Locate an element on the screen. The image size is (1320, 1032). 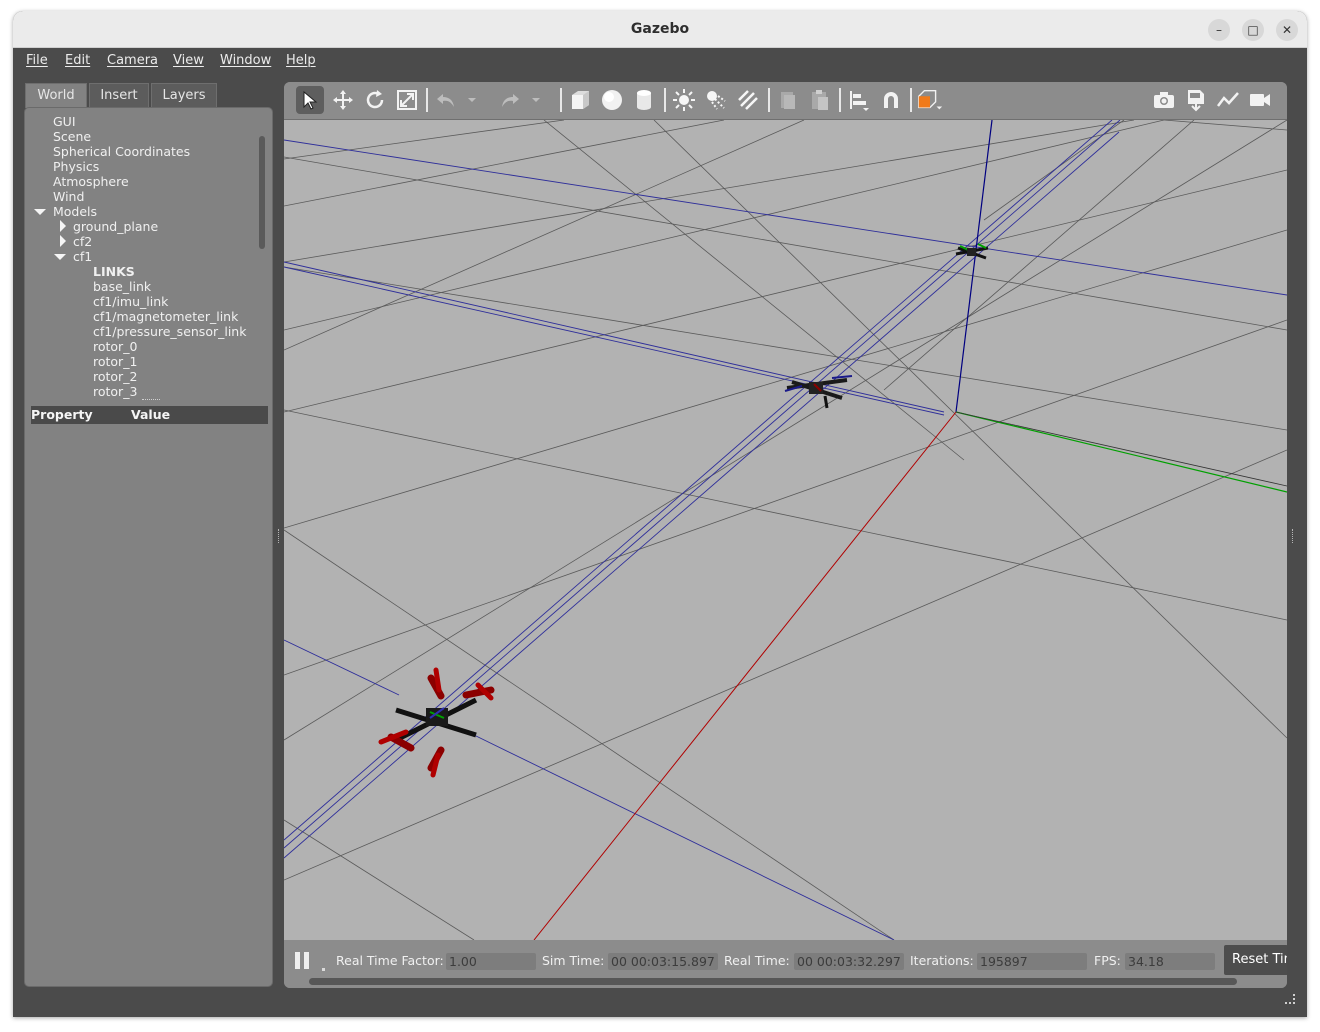
reset-time-button: Reset Time is located at coordinates (1255, 960).